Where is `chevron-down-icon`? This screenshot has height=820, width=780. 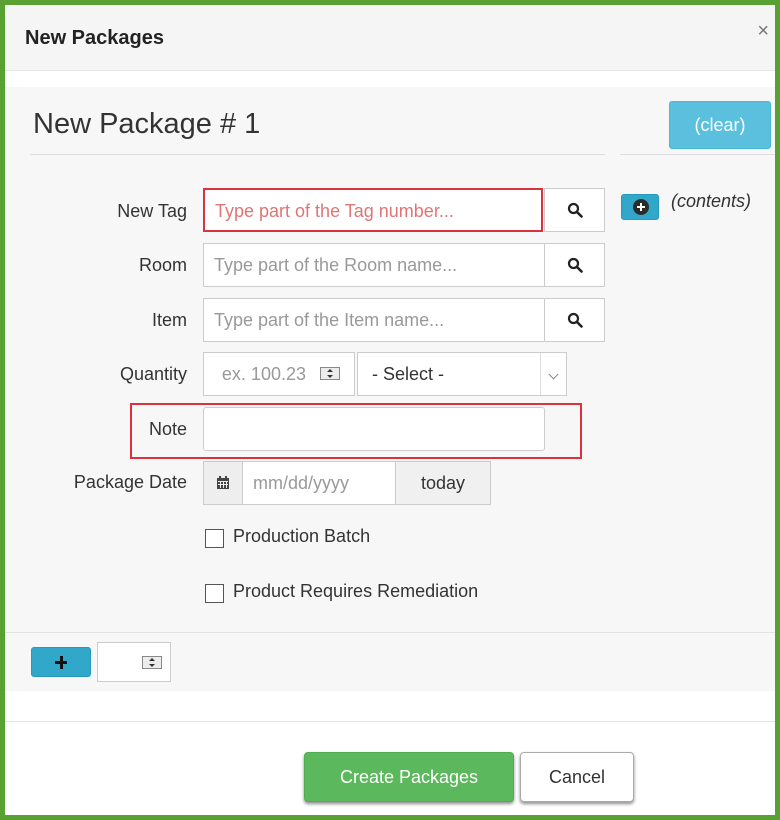
chevron-down-icon is located at coordinates (553, 374).